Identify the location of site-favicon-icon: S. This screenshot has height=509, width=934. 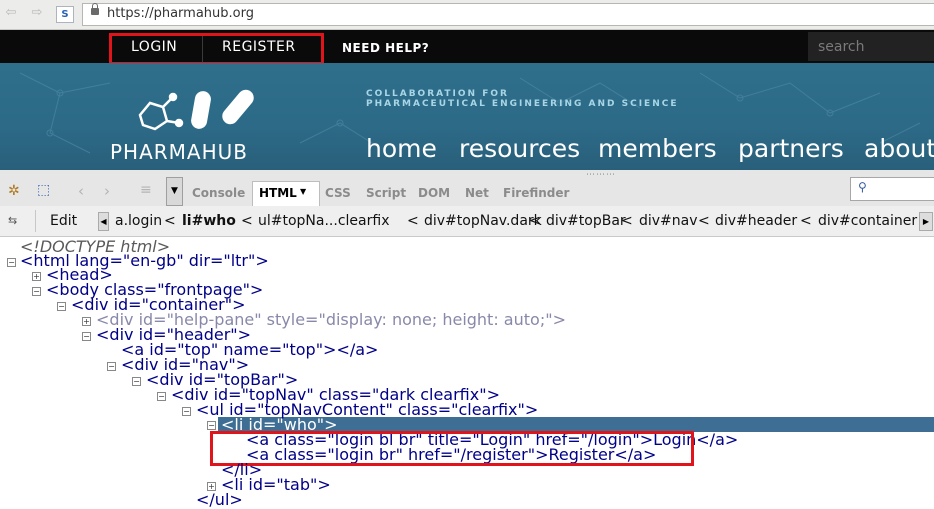
(65, 14).